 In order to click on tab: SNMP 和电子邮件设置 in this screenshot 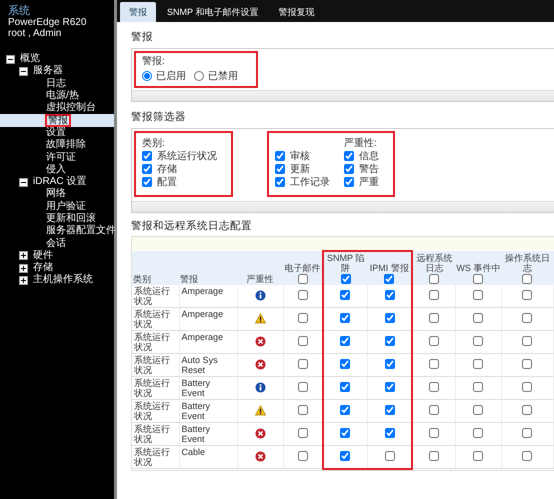, I will do `click(213, 12)`.